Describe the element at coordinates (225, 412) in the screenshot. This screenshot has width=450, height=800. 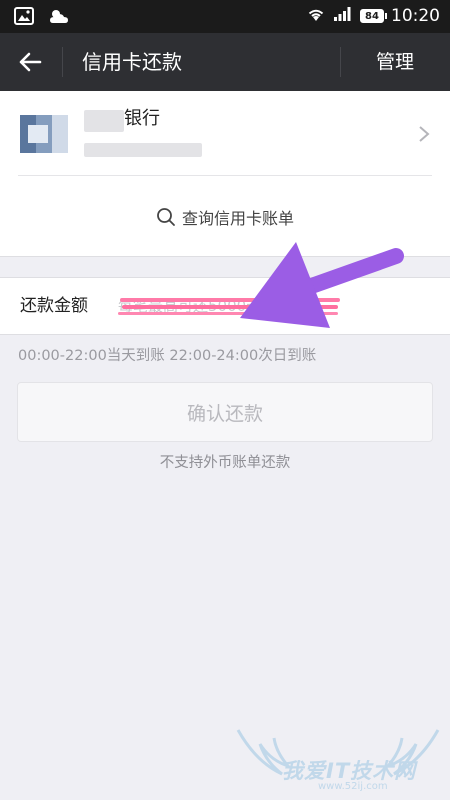
I see `confirm-repay-button: 确认还款` at that location.